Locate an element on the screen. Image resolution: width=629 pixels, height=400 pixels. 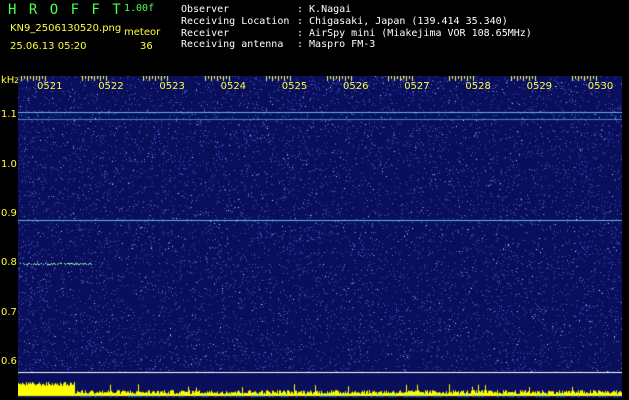
x-tick-label: 0527 is located at coordinates (417, 86).